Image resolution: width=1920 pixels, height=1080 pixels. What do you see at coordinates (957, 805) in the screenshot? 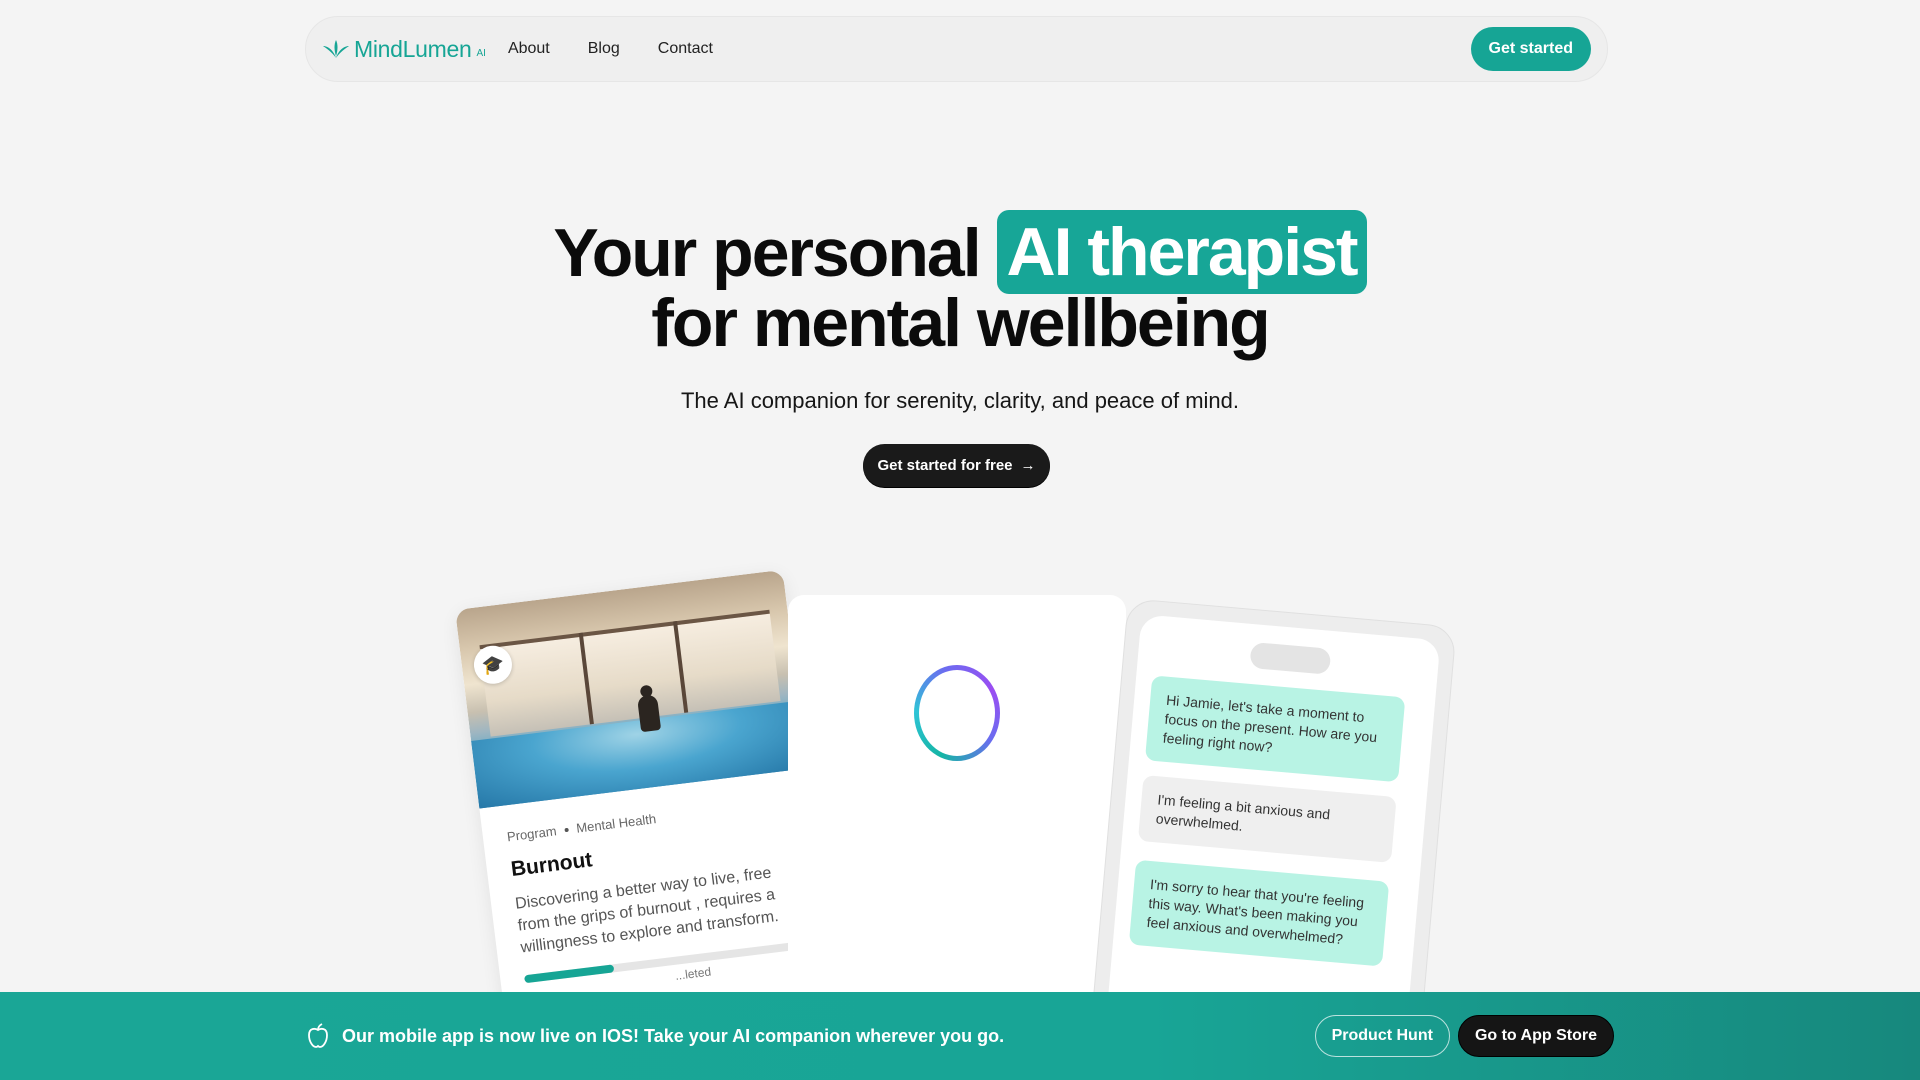
I see `breathing-card` at bounding box center [957, 805].